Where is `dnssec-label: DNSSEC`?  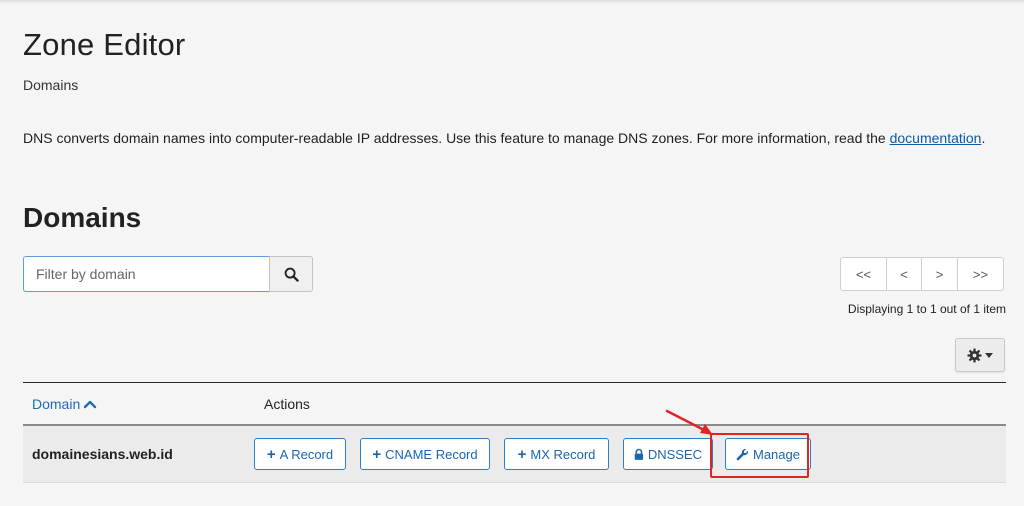 dnssec-label: DNSSEC is located at coordinates (674, 454).